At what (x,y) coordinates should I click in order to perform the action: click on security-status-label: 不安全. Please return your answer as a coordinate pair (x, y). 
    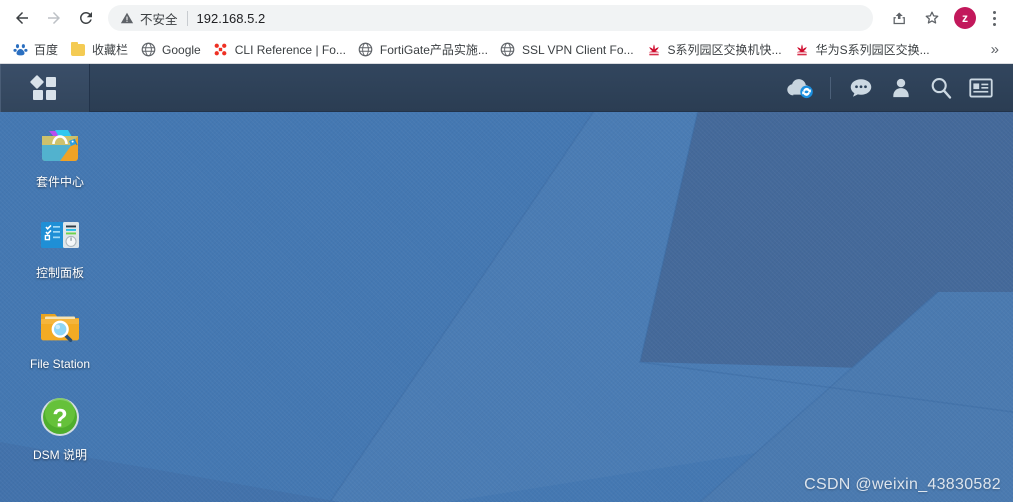
    Looking at the image, I should click on (159, 19).